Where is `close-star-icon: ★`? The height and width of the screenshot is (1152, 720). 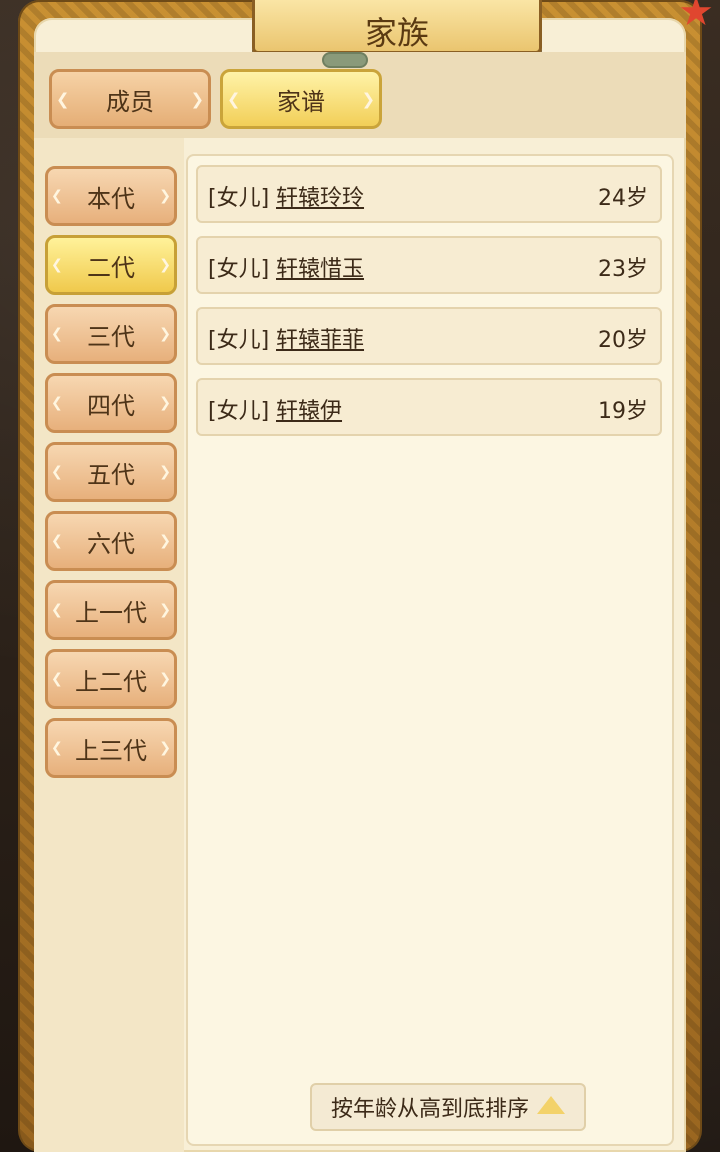
close-star-icon: ★ is located at coordinates (696, 16).